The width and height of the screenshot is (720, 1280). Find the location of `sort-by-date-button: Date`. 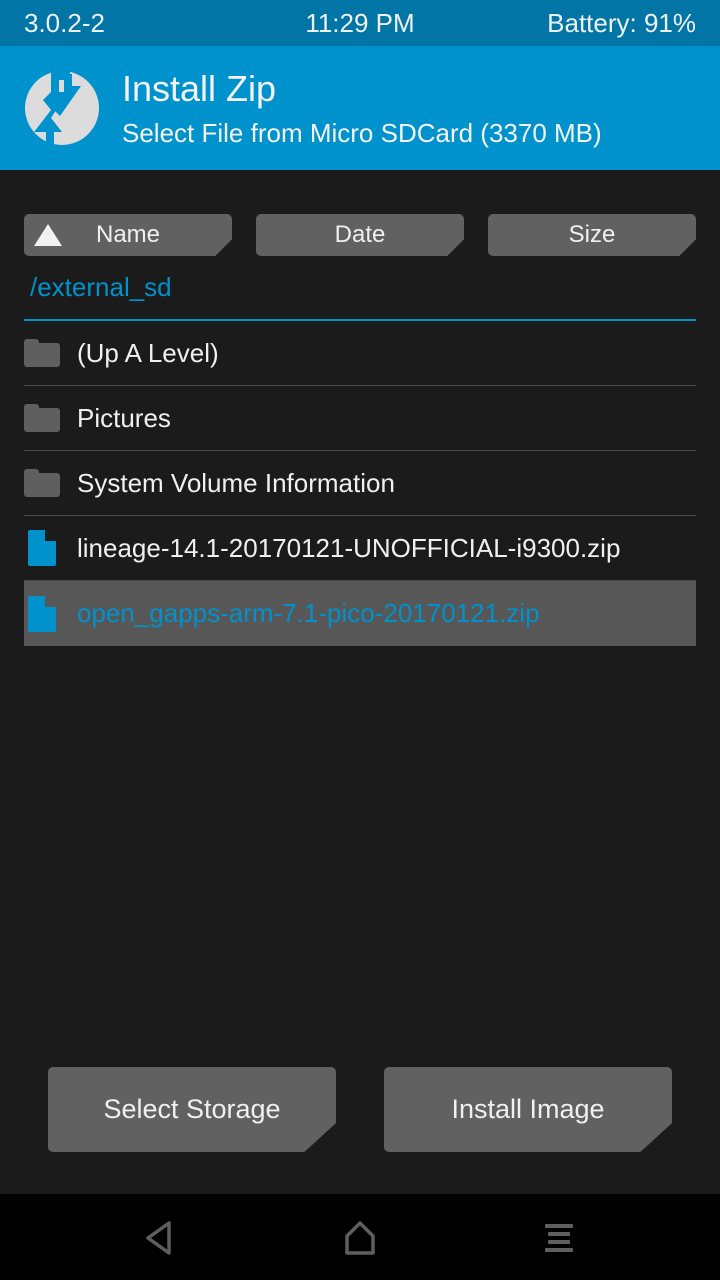

sort-by-date-button: Date is located at coordinates (360, 235).